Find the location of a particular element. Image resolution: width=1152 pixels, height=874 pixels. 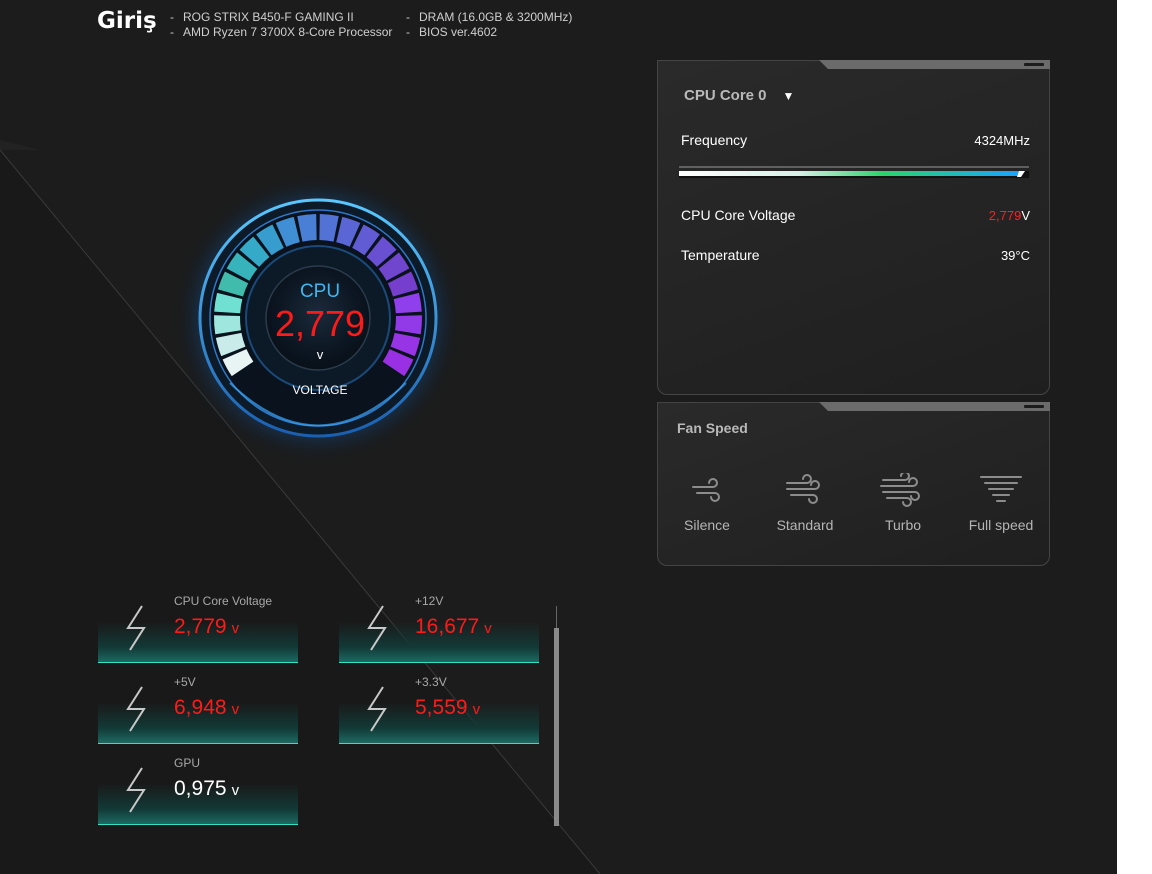

voltage-label: +3.3V is located at coordinates (431, 682).